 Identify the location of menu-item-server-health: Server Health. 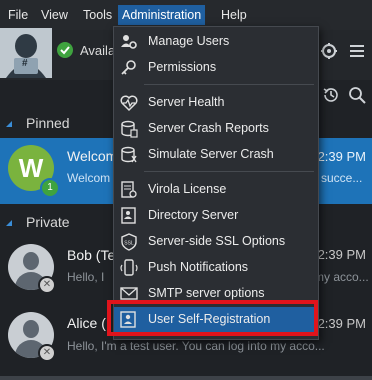
(216, 103).